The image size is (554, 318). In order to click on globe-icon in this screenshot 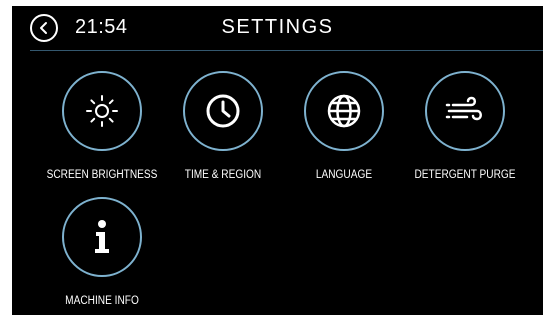, I will do `click(344, 111)`.